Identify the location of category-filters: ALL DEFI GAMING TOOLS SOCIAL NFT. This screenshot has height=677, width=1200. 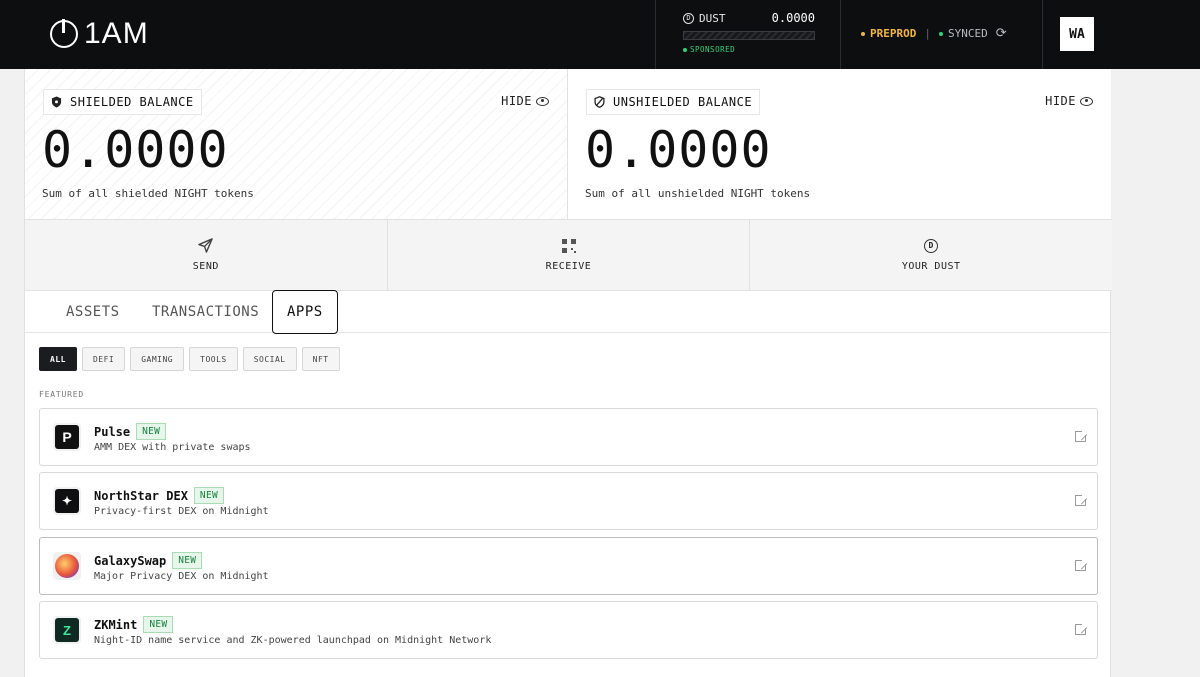
(189, 359).